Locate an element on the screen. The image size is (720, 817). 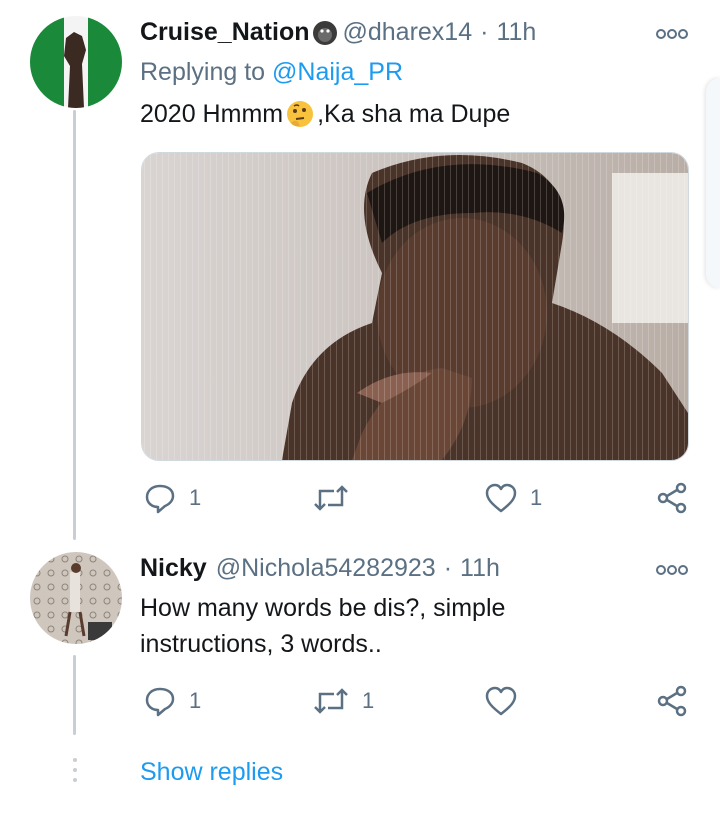
retweet-count: 1 is located at coordinates (368, 700).